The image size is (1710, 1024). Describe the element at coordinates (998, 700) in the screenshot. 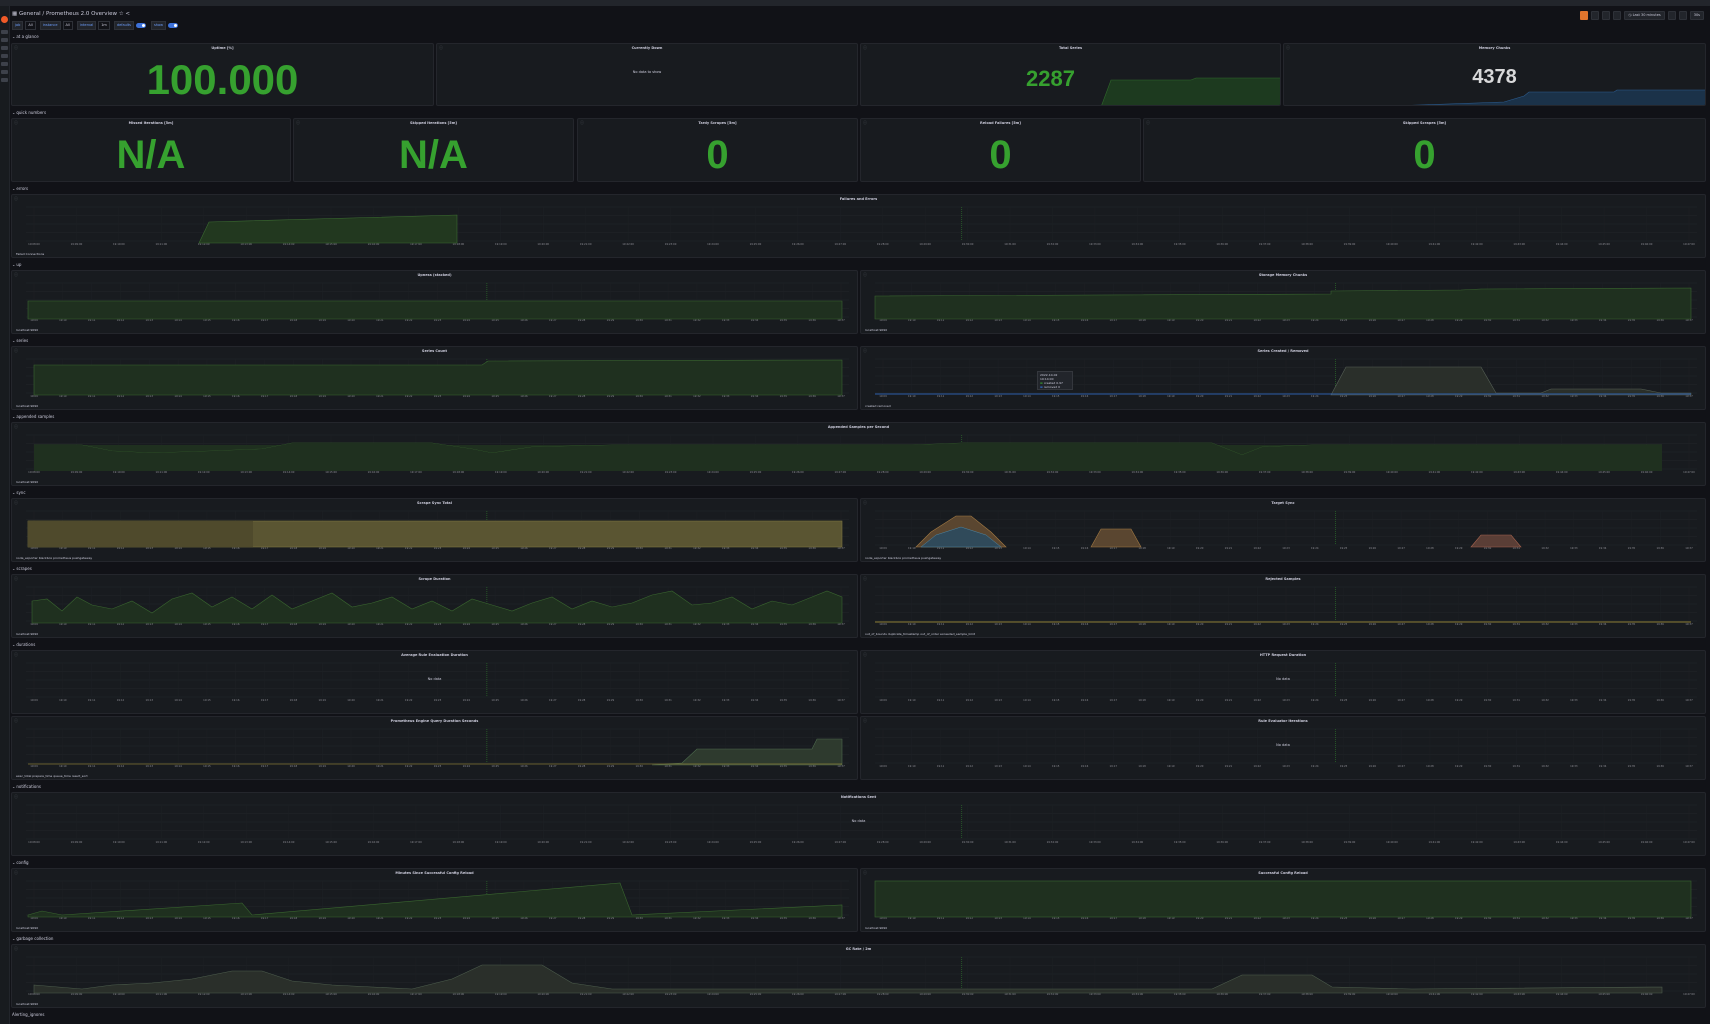

I see `x-tick-label: 19:13` at that location.